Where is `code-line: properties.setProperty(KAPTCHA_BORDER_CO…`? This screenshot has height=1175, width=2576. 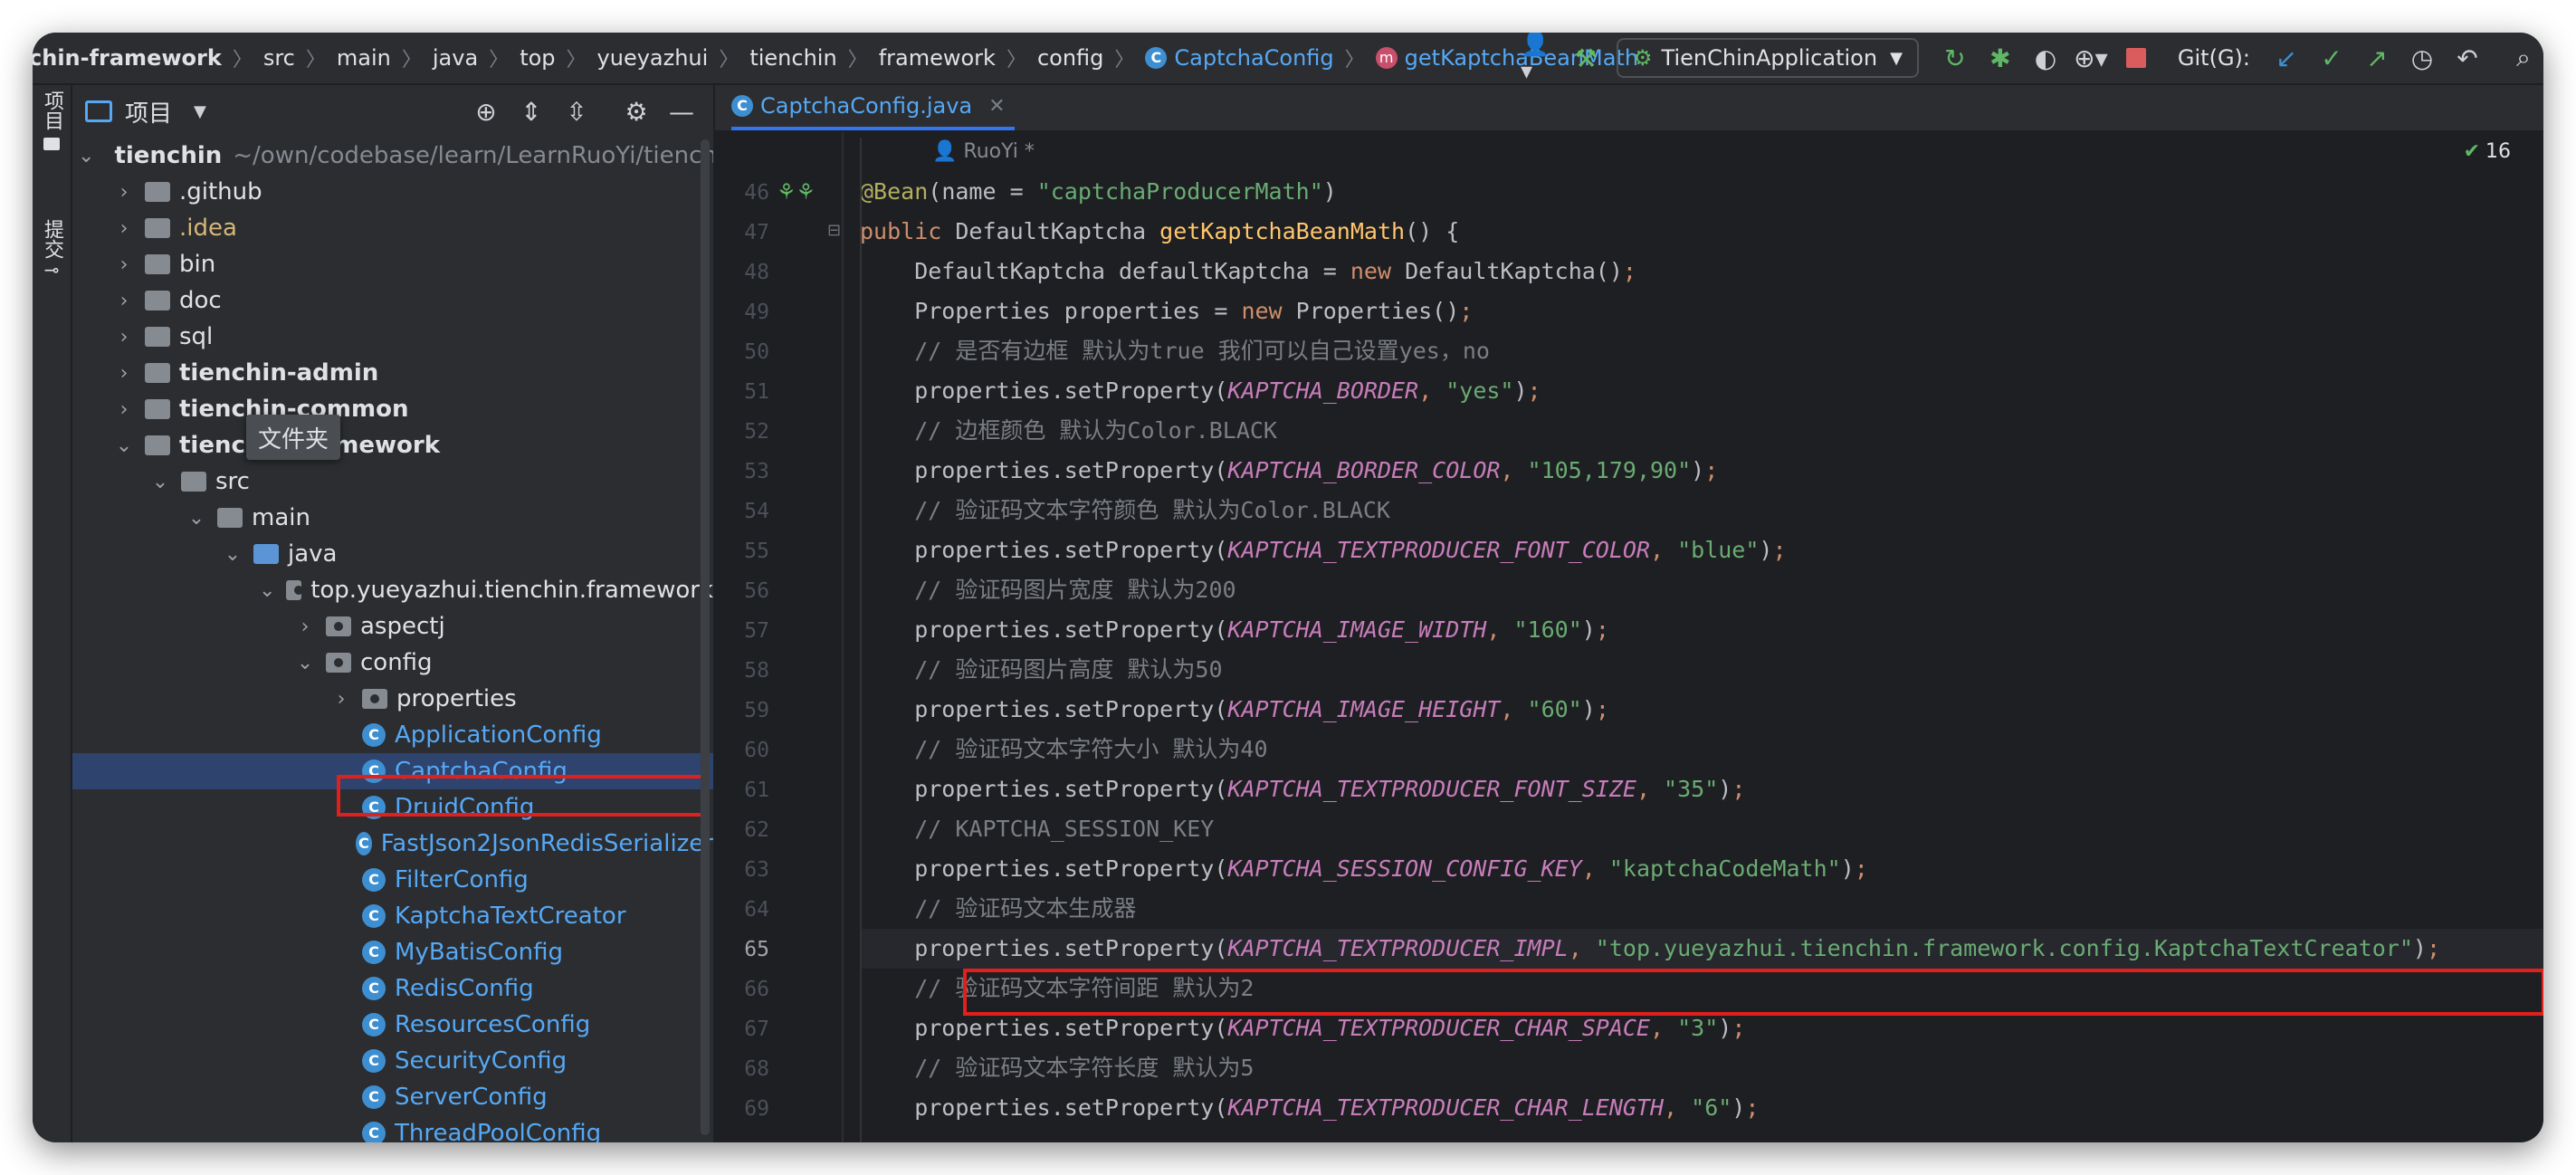 code-line: properties.setProperty(KAPTCHA_BORDER_CO… is located at coordinates (1701, 471).